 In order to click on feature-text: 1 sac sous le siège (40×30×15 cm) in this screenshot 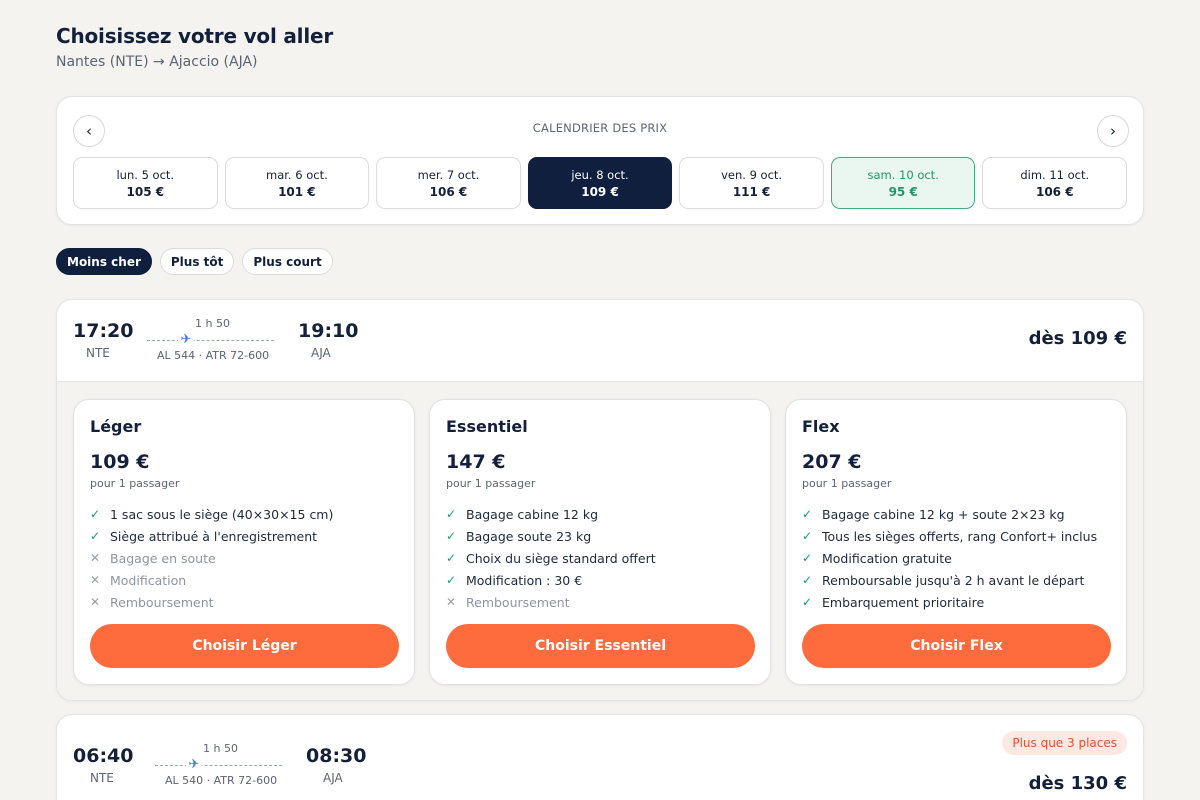, I will do `click(222, 514)`.